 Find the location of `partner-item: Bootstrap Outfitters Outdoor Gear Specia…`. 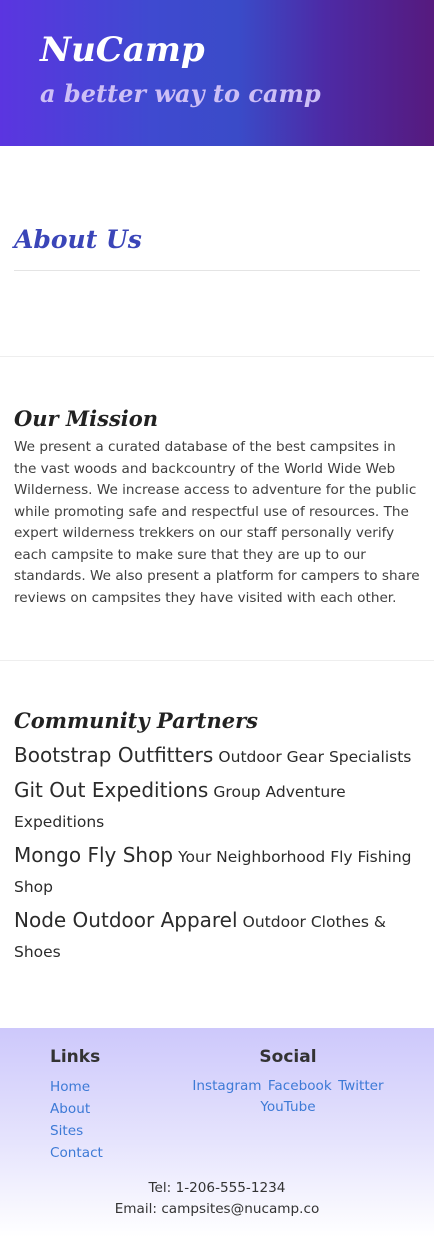

partner-item: Bootstrap Outfitters Outdoor Gear Specia… is located at coordinates (217, 756).